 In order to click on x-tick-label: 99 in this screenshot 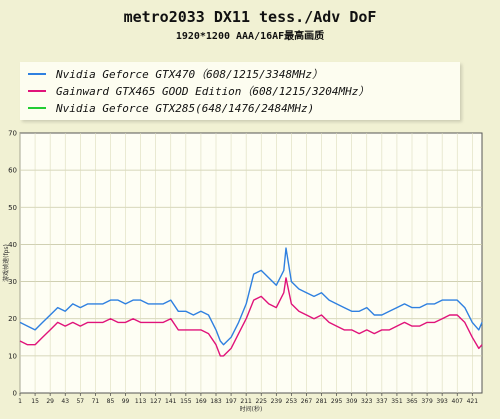, I will do `click(126, 401)`.